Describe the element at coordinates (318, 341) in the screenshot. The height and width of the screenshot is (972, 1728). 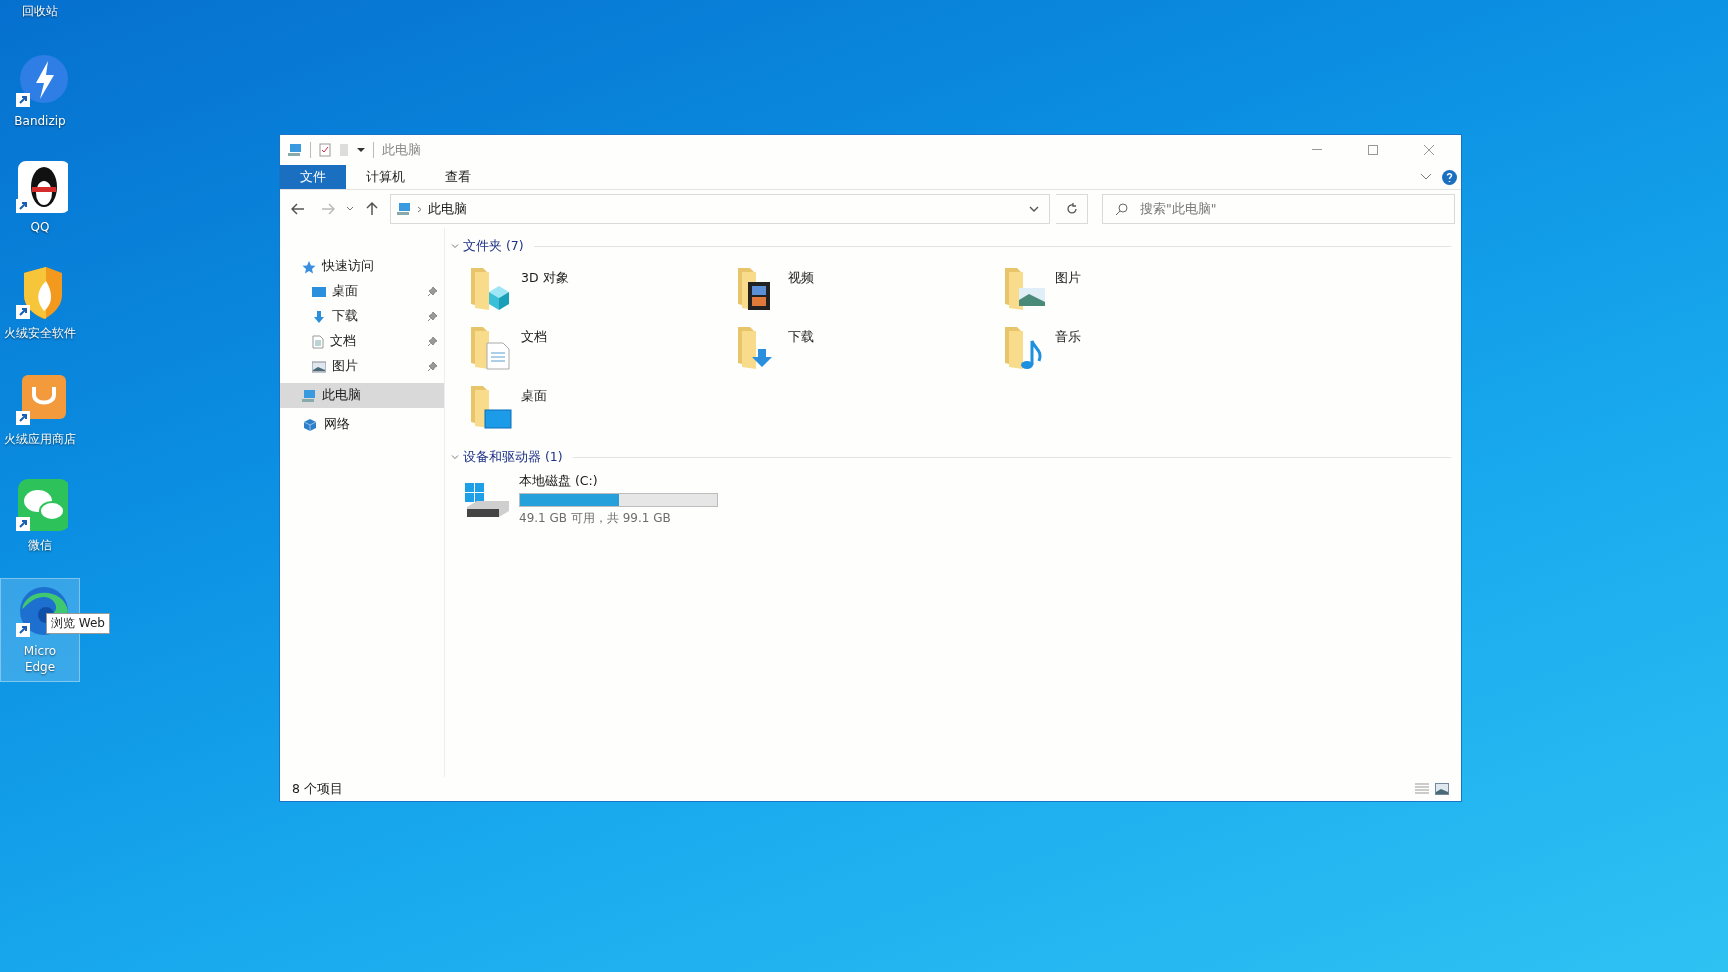
I see `document-icon` at that location.